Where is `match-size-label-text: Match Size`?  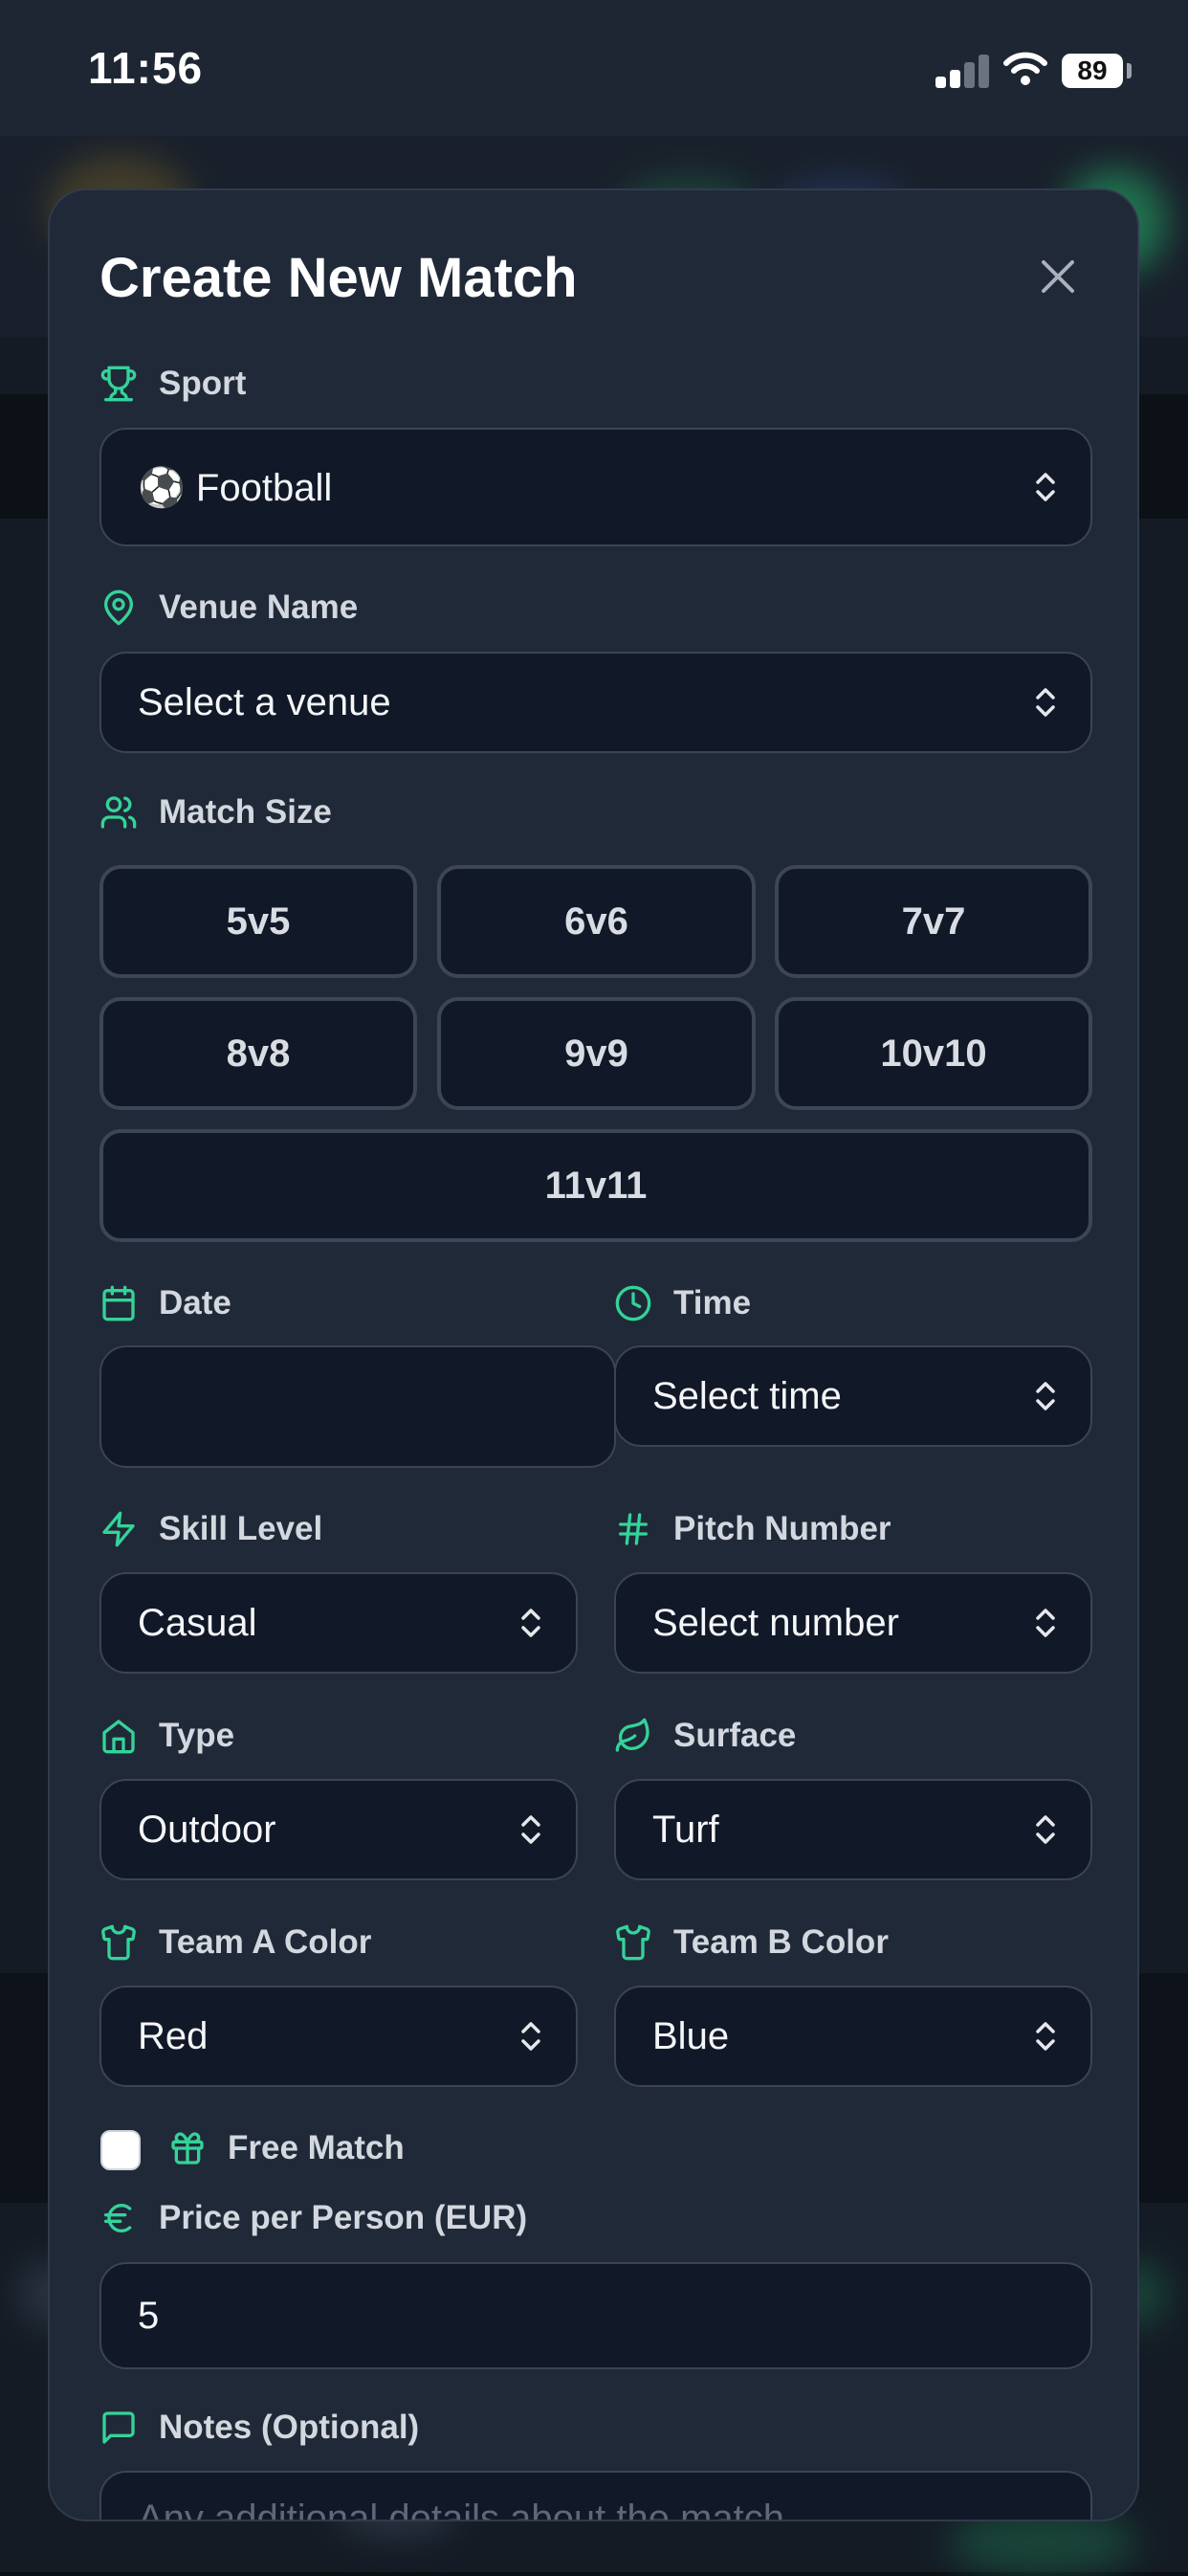
match-size-label-text: Match Size is located at coordinates (245, 812).